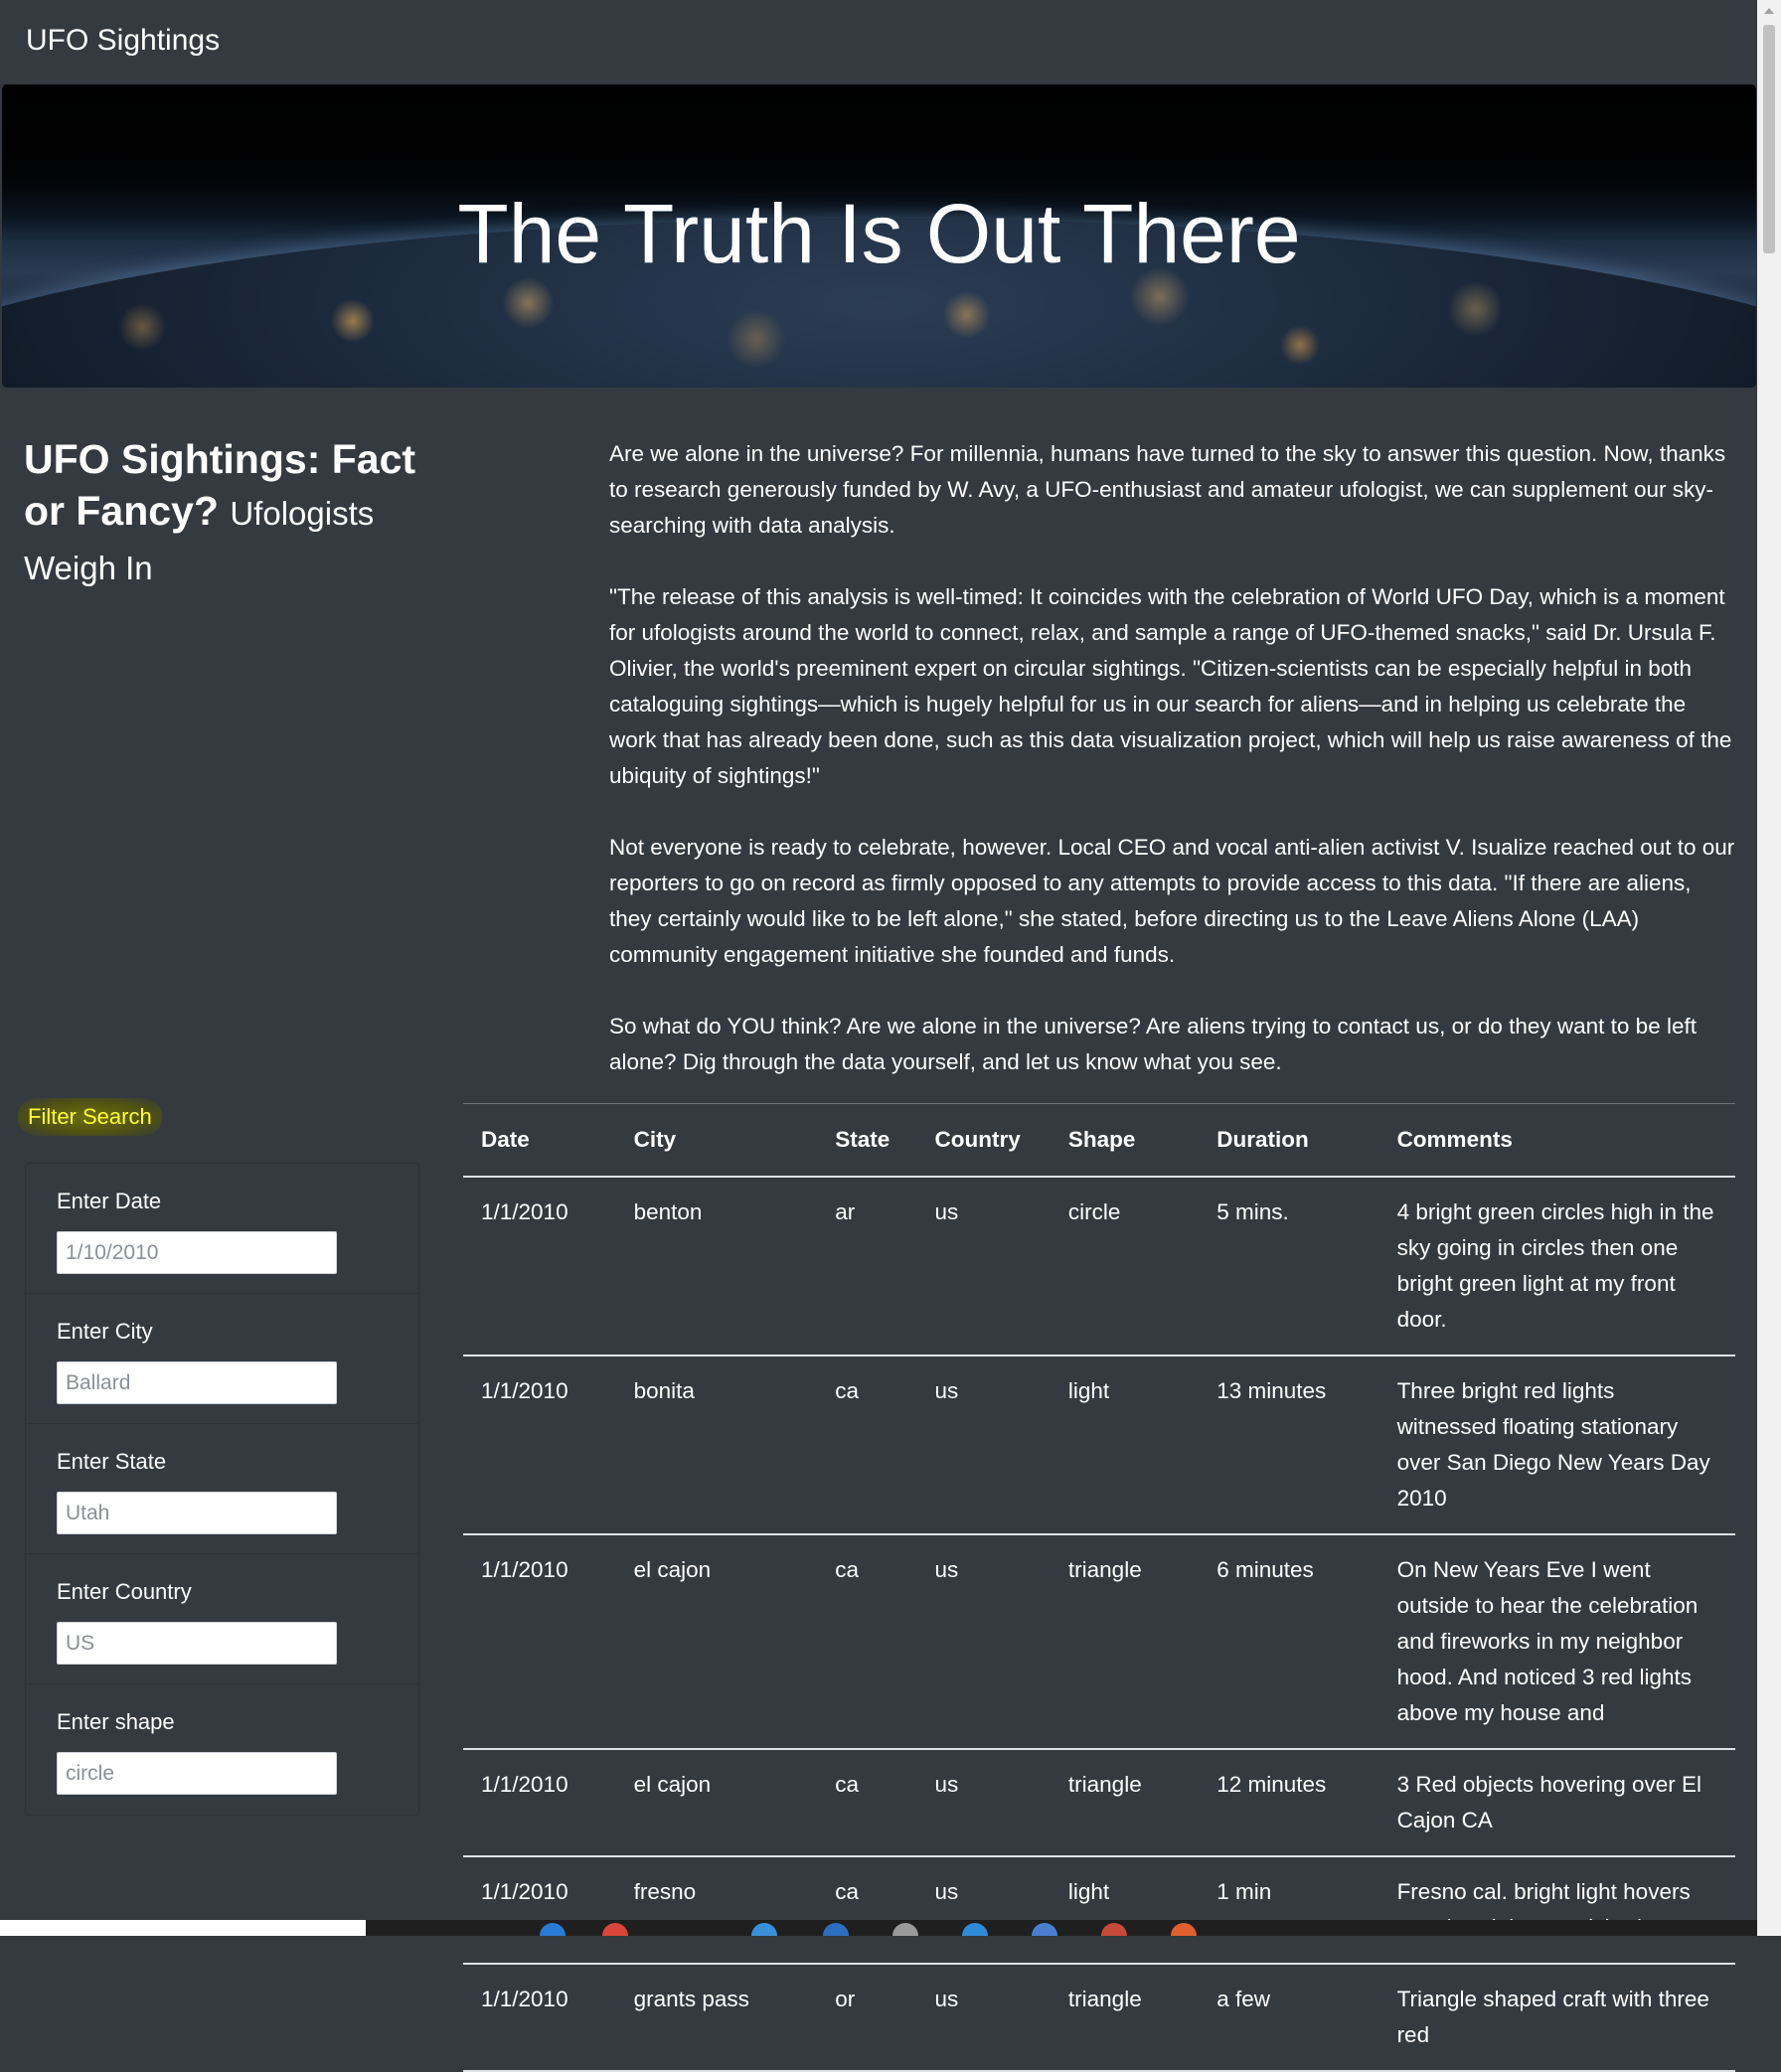 The image size is (1781, 2072). Describe the element at coordinates (553, 1929) in the screenshot. I see `browser-taskbar-icon` at that location.